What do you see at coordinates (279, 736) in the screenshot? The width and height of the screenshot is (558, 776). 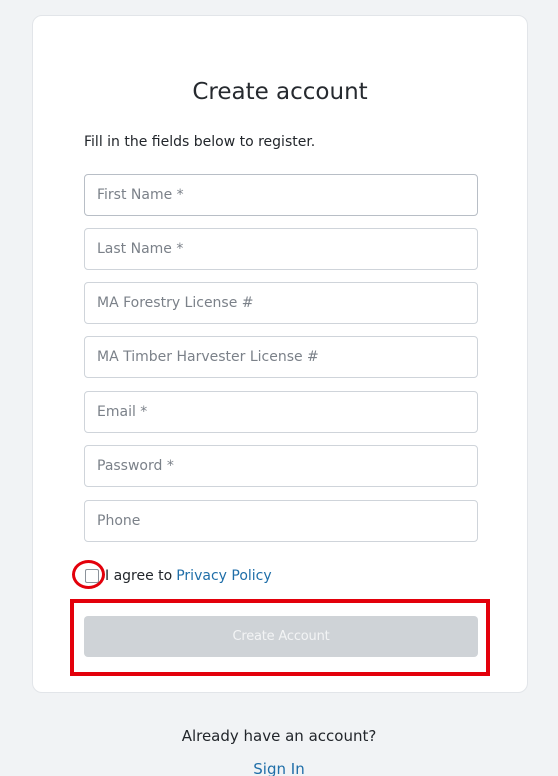 I see `account-question: Already have an account?` at bounding box center [279, 736].